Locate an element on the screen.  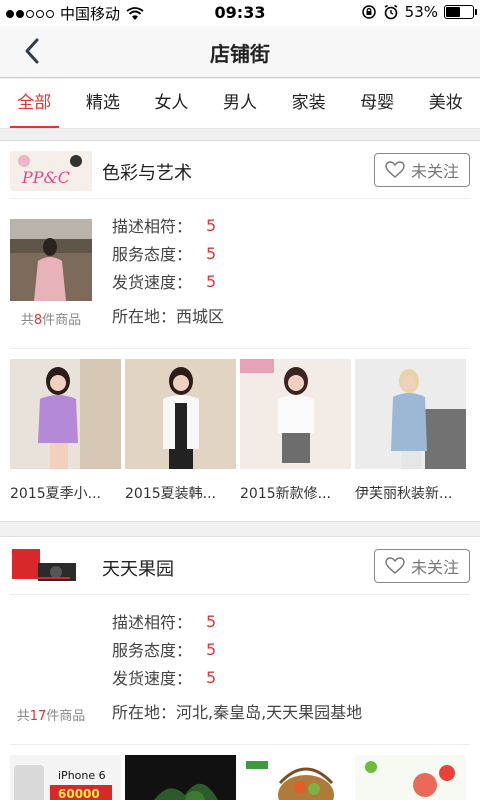
price-label: 60000 is located at coordinates (79, 793).